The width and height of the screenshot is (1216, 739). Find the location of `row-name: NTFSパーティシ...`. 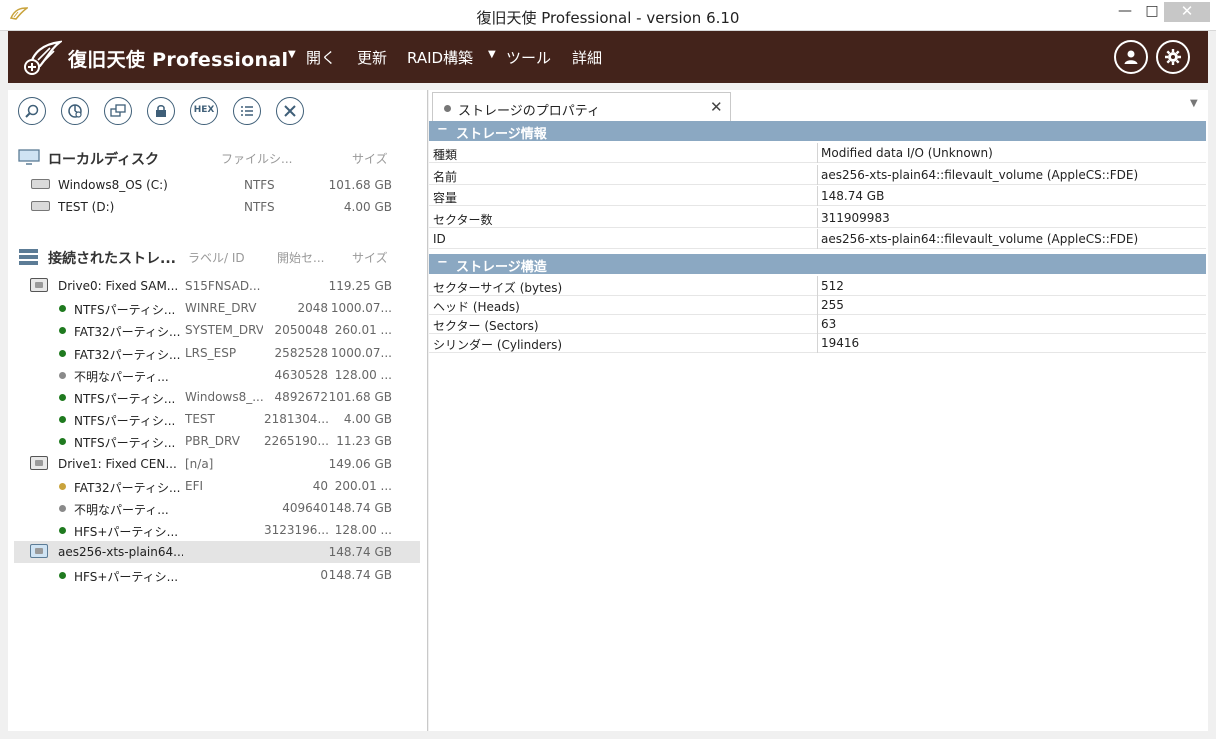

row-name: NTFSパーティシ... is located at coordinates (125, 421).